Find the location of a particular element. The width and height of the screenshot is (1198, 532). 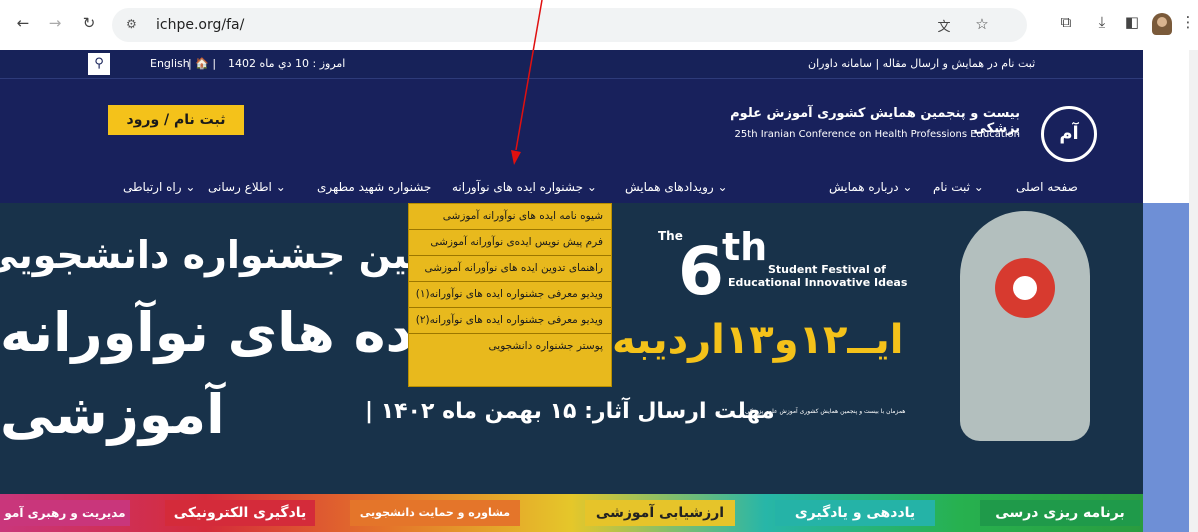

dropdown-item-draft-form: فرم پیش نویس ایده‌ی نوآورانه آموزشی is located at coordinates (510, 243).